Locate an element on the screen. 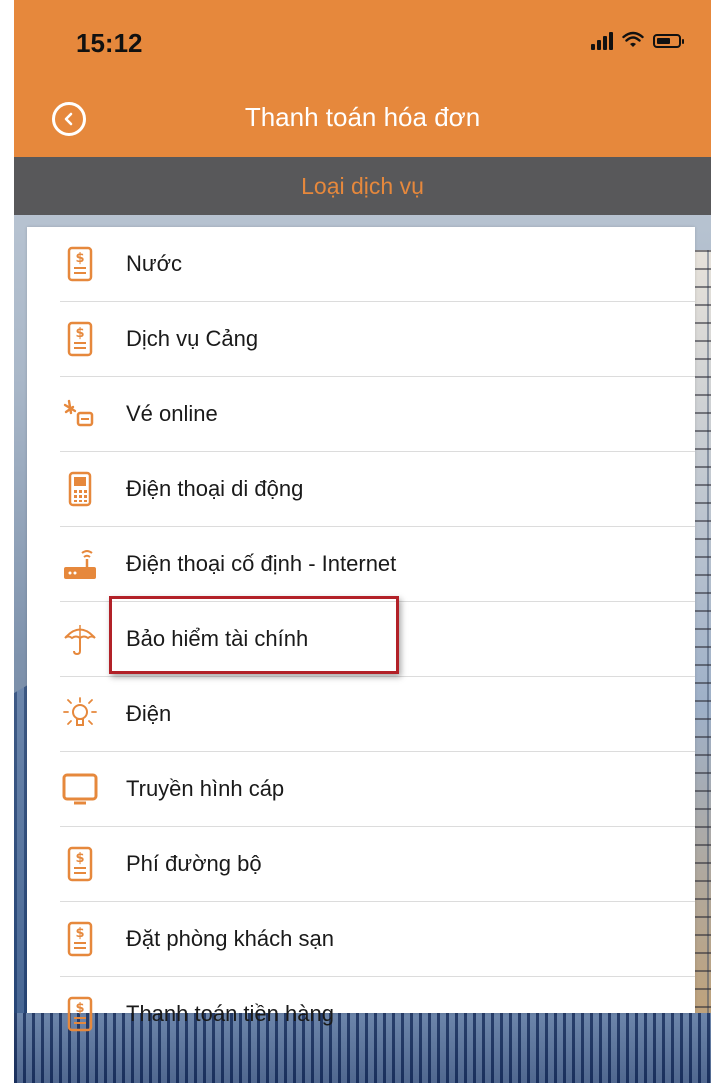 This screenshot has width=711, height=1083. signal-icon is located at coordinates (602, 40).